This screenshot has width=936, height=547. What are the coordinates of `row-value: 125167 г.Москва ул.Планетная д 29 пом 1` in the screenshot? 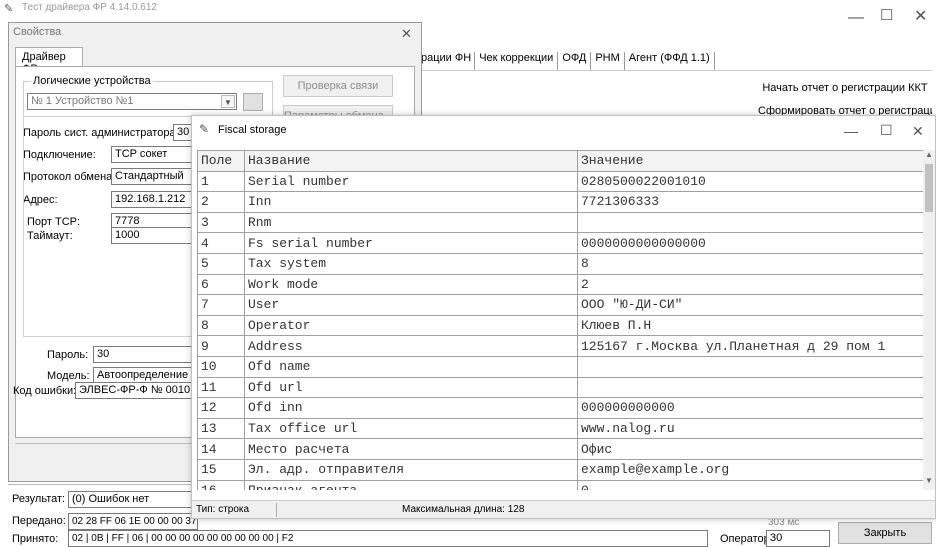 It's located at (750, 346).